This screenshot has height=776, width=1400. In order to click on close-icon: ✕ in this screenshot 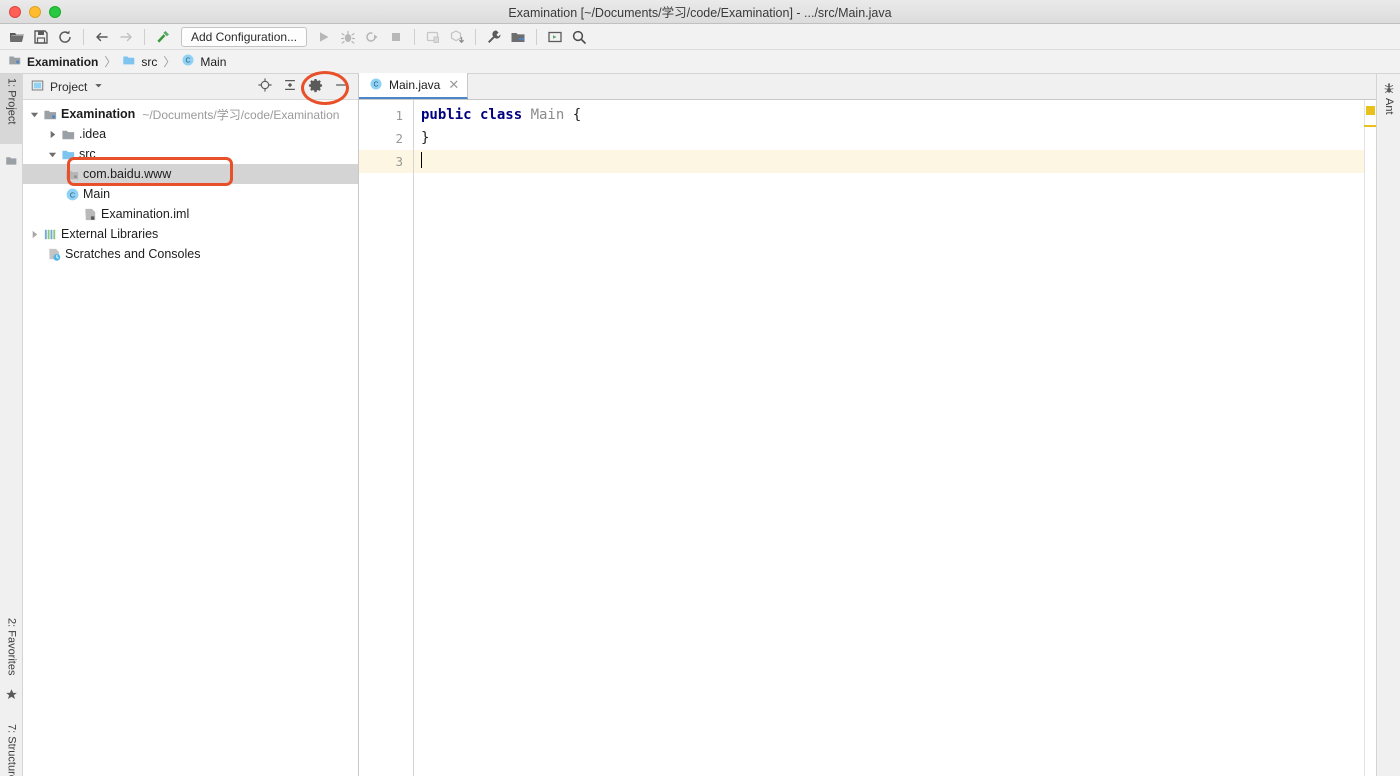, I will do `click(452, 85)`.